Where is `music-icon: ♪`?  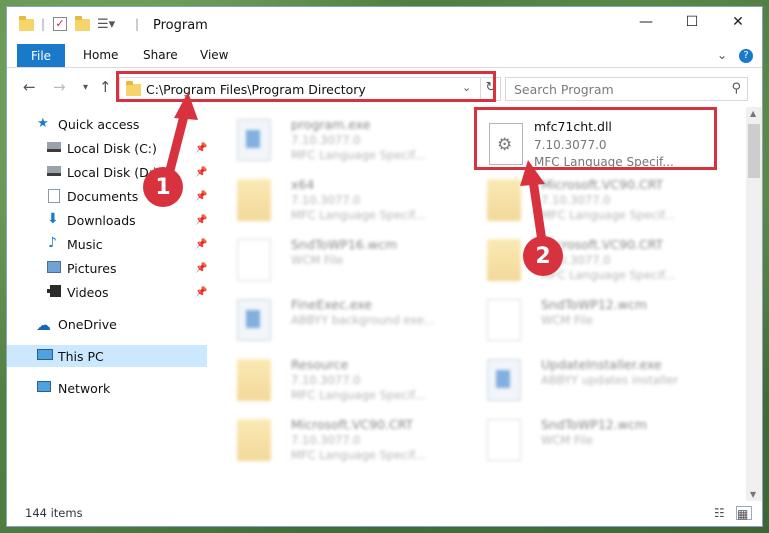
music-icon: ♪ is located at coordinates (52, 243).